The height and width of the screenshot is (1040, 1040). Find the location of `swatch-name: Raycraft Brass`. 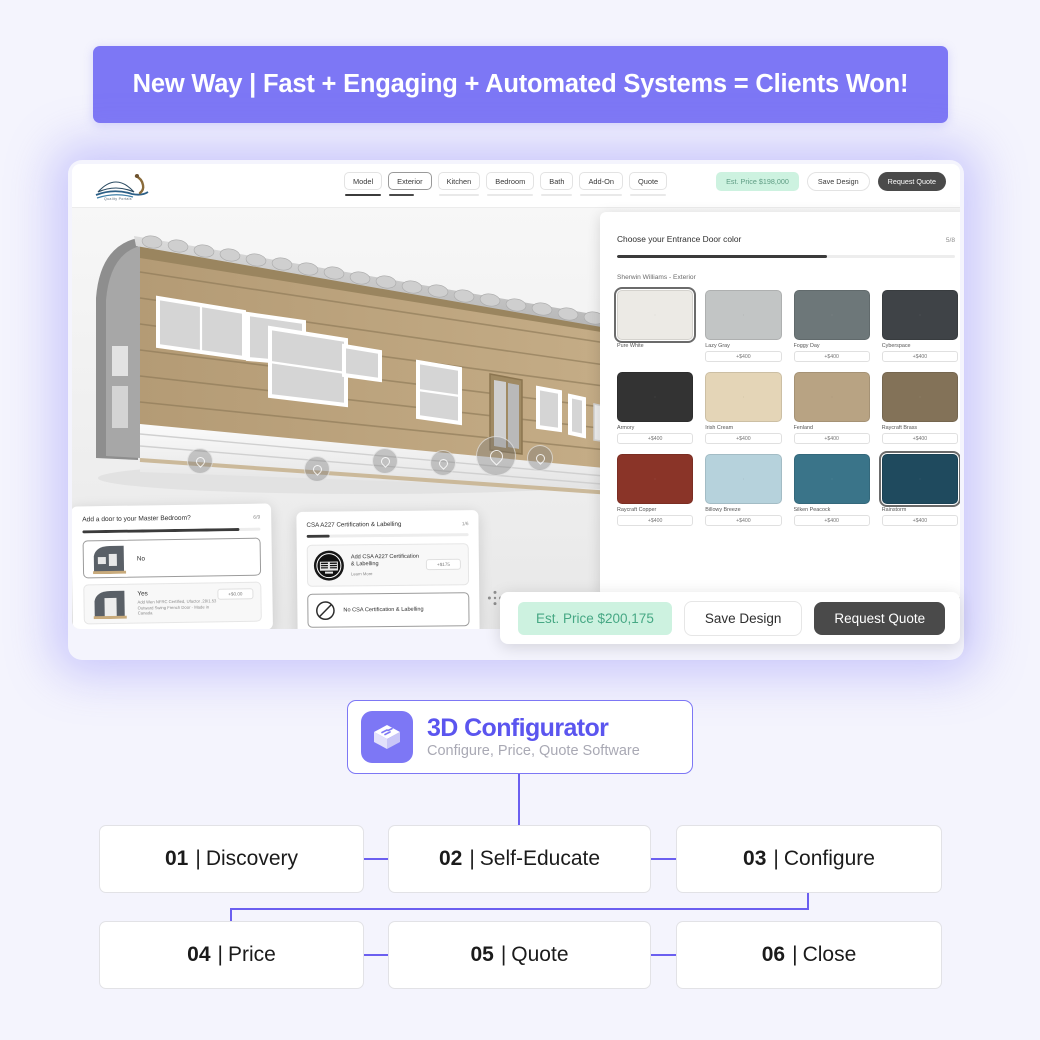

swatch-name: Raycraft Brass is located at coordinates (899, 428).